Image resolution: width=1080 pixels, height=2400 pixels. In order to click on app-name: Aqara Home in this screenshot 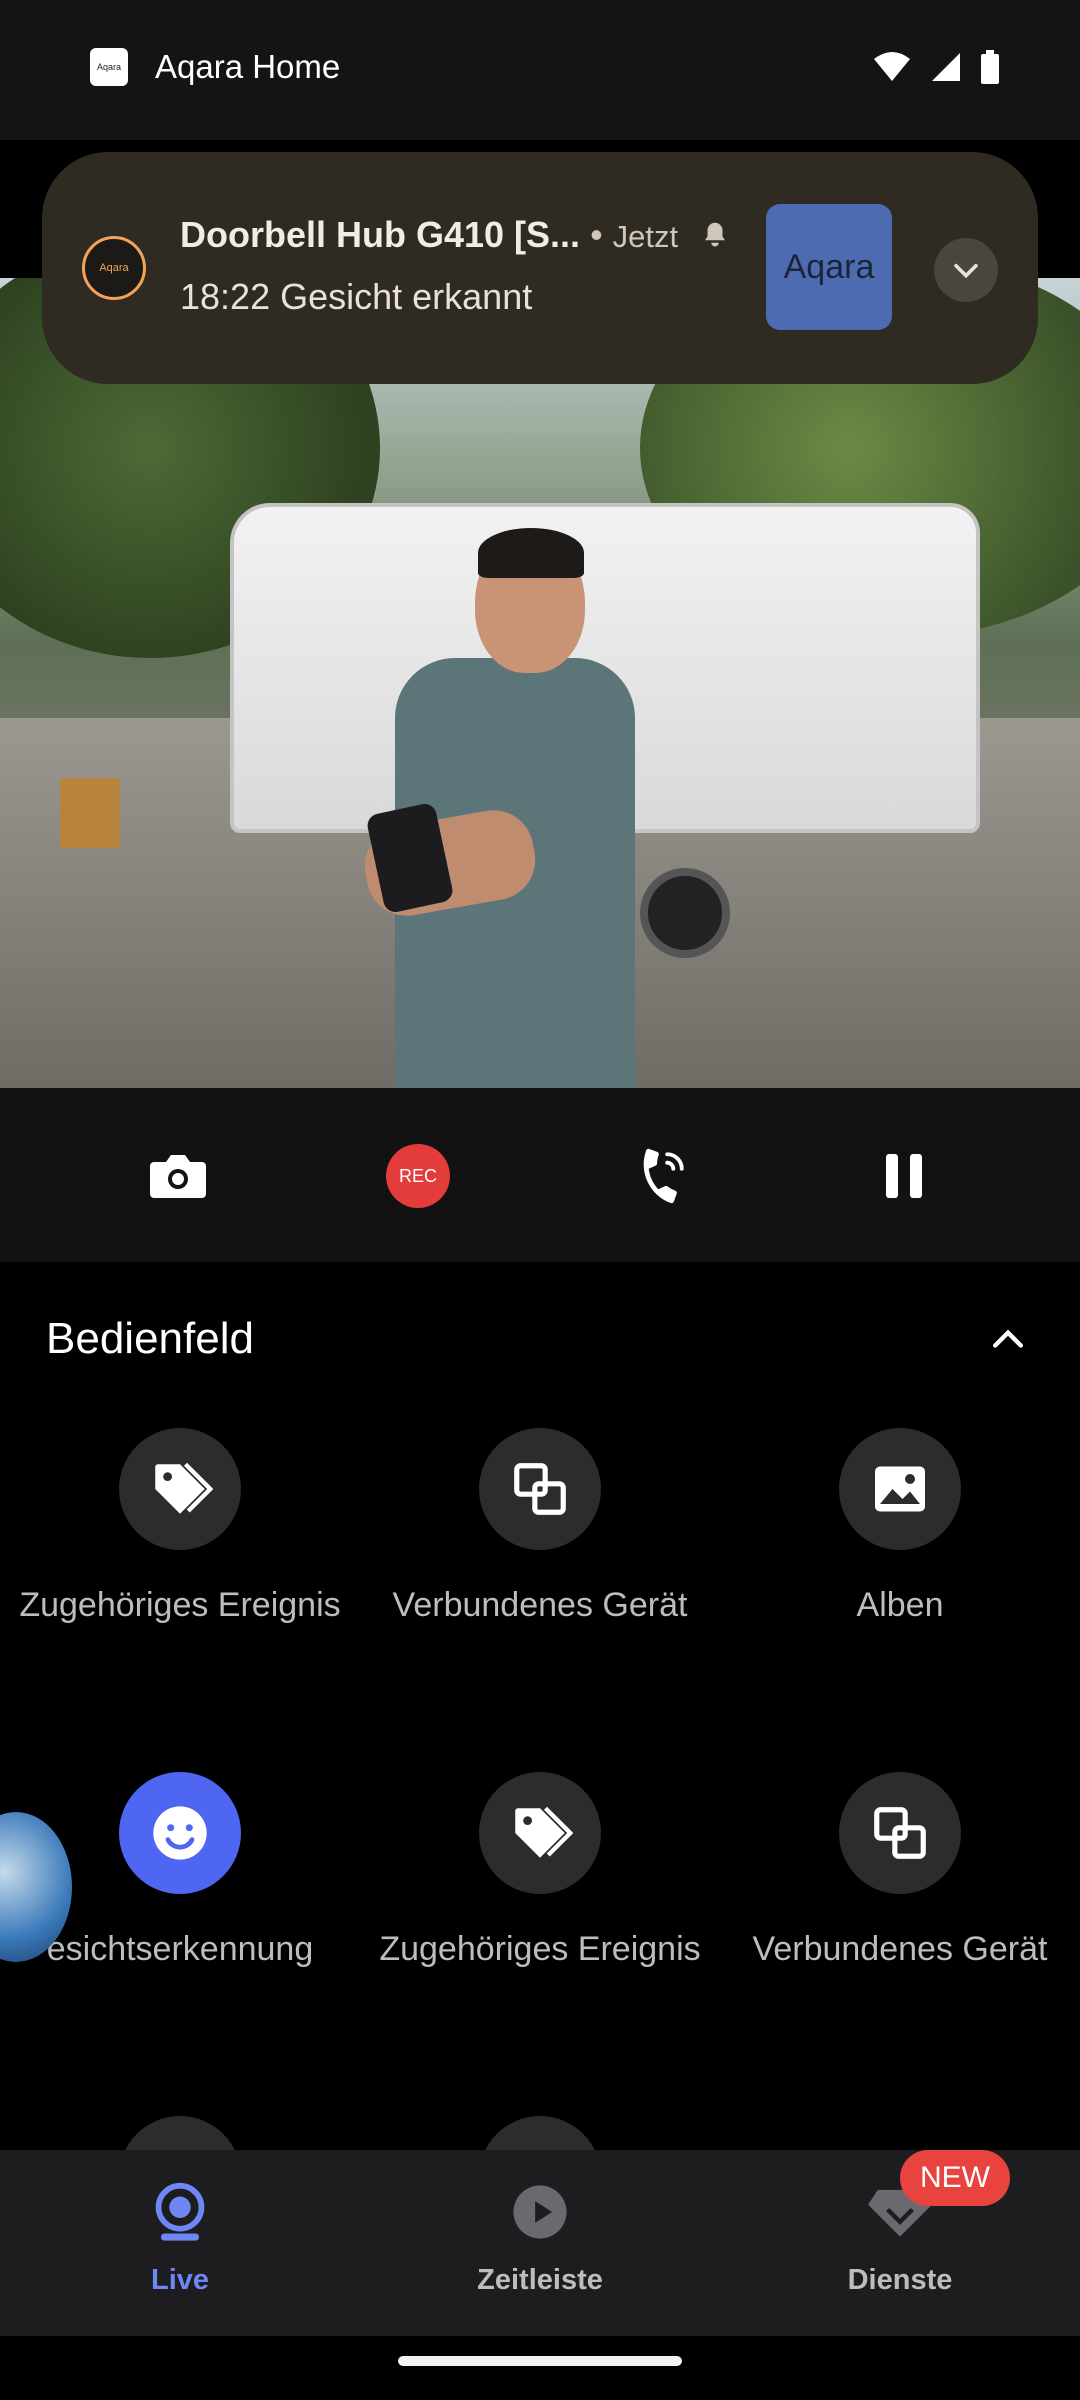, I will do `click(248, 66)`.